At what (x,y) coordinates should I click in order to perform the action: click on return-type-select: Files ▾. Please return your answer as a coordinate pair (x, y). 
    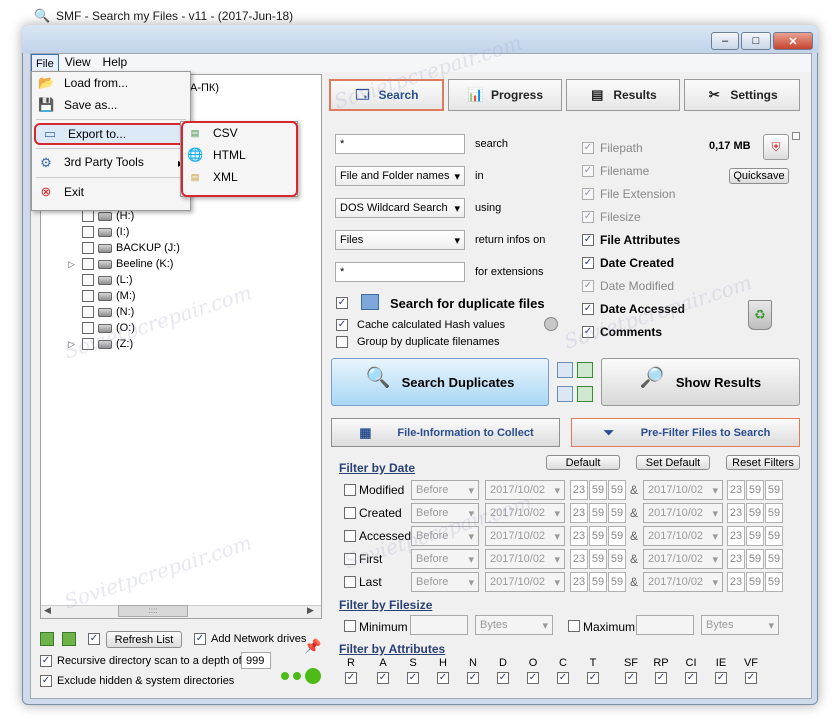
    Looking at the image, I should click on (400, 240).